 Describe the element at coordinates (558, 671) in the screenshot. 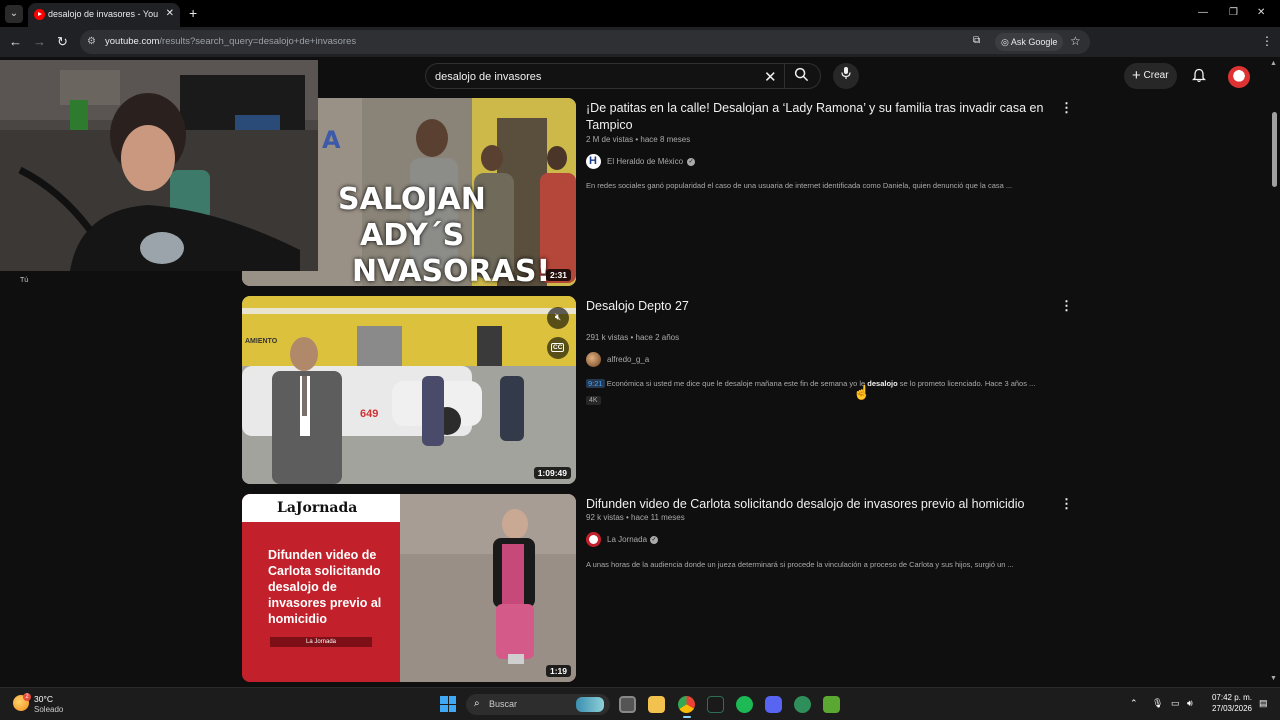

I see `video-duration: 1:19` at that location.